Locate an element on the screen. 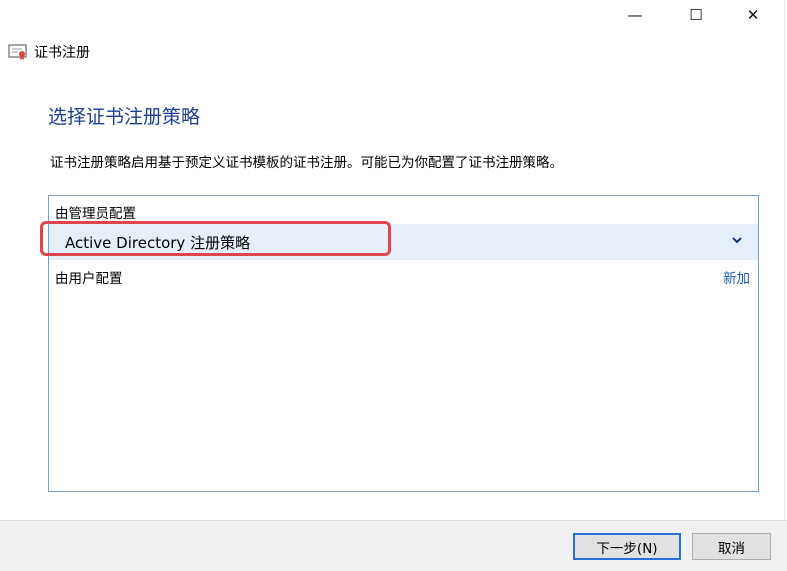  cancel-button: 取消 is located at coordinates (731, 546).